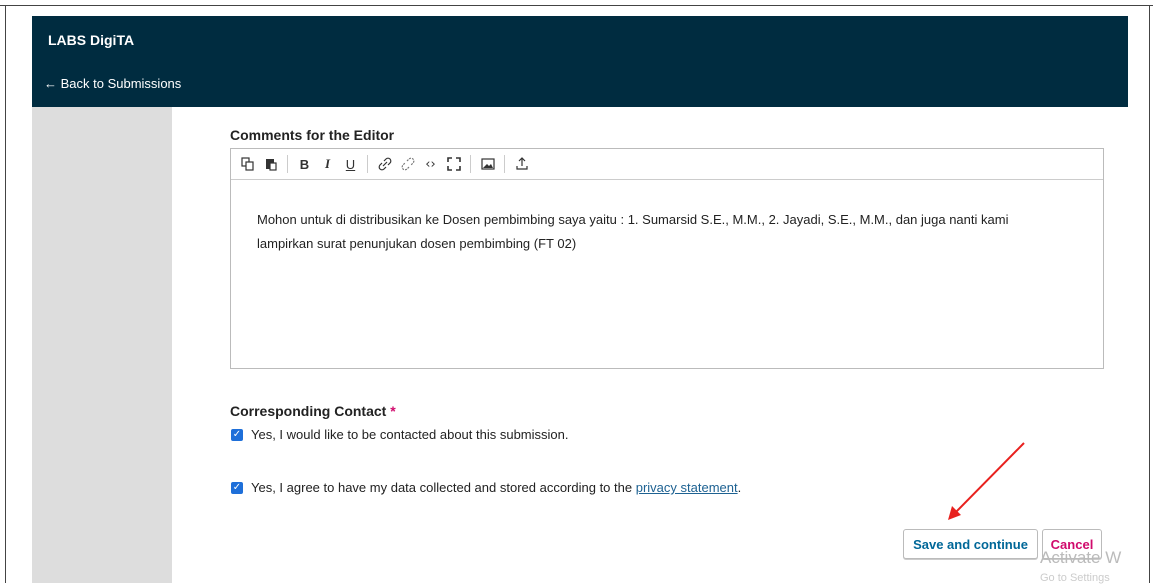 This screenshot has width=1153, height=584. I want to click on left-sidebar, so click(102, 345).